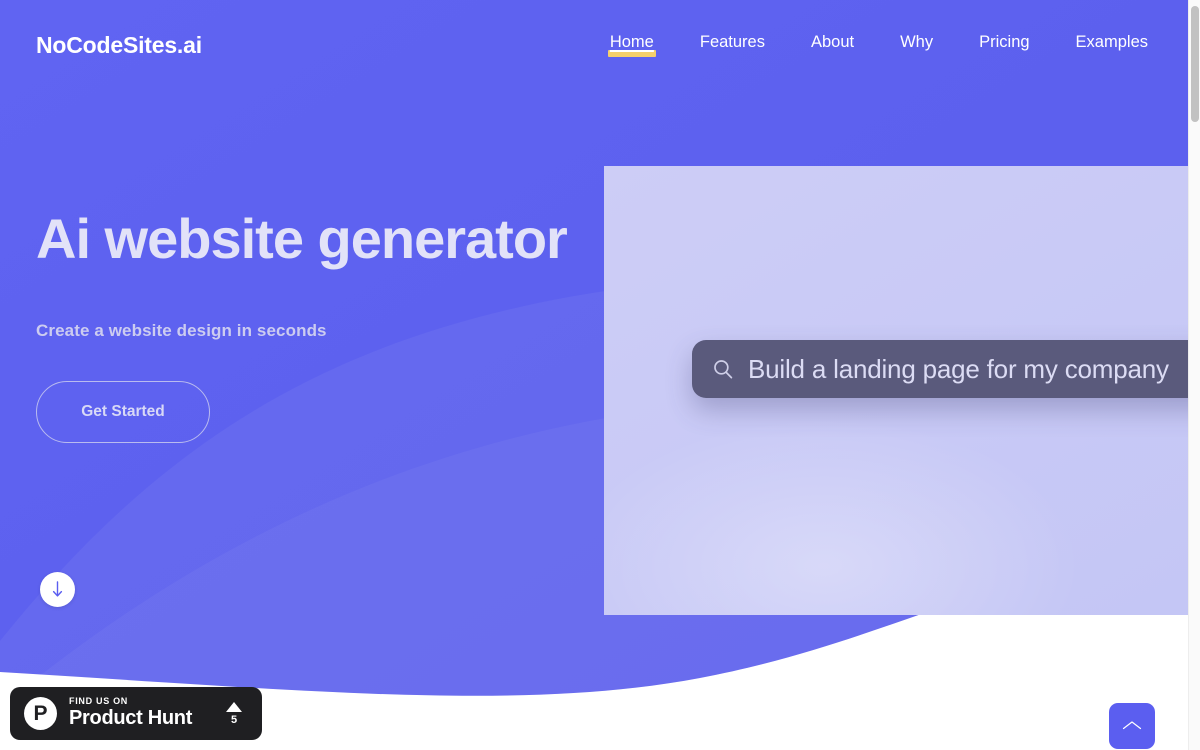 This screenshot has width=1200, height=750. What do you see at coordinates (1195, 64) in the screenshot?
I see `scrollbar-thumb` at bounding box center [1195, 64].